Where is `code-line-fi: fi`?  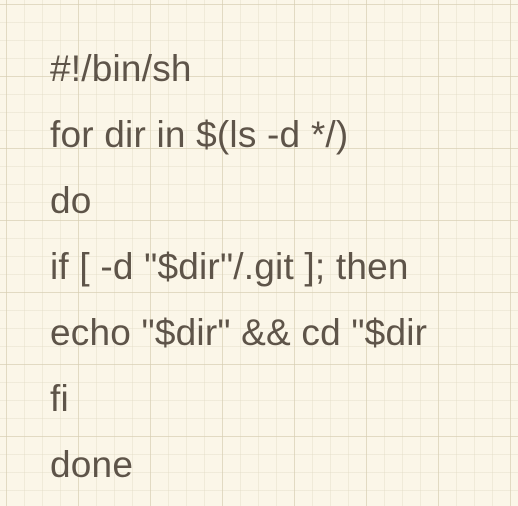
code-line-fi: fi is located at coordinates (59, 398).